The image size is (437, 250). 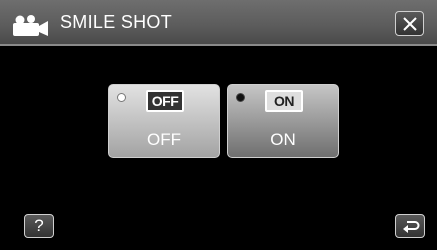 What do you see at coordinates (165, 101) in the screenshot?
I see `off-badge-icon: OFF` at bounding box center [165, 101].